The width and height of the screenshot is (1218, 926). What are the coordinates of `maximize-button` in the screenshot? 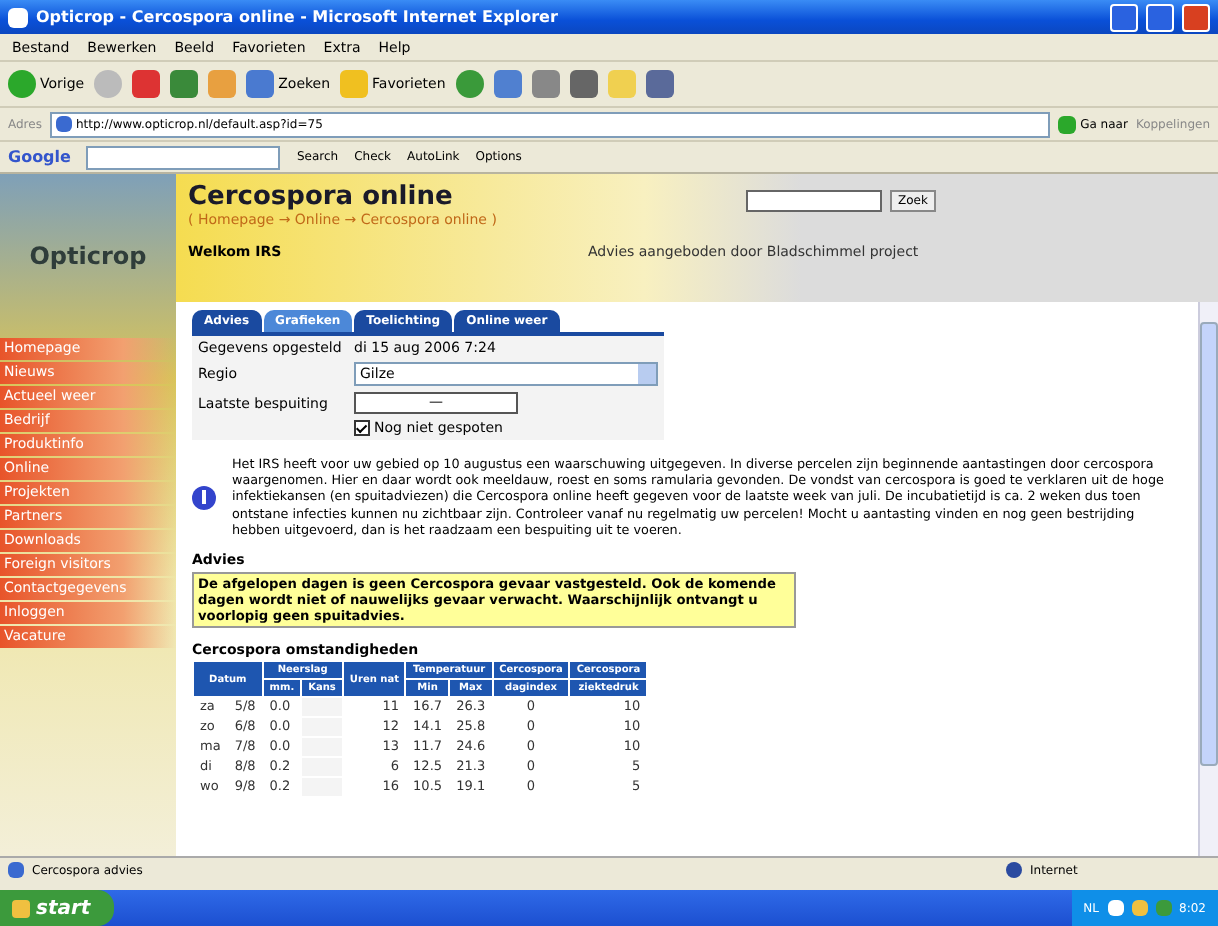 It's located at (1160, 17).